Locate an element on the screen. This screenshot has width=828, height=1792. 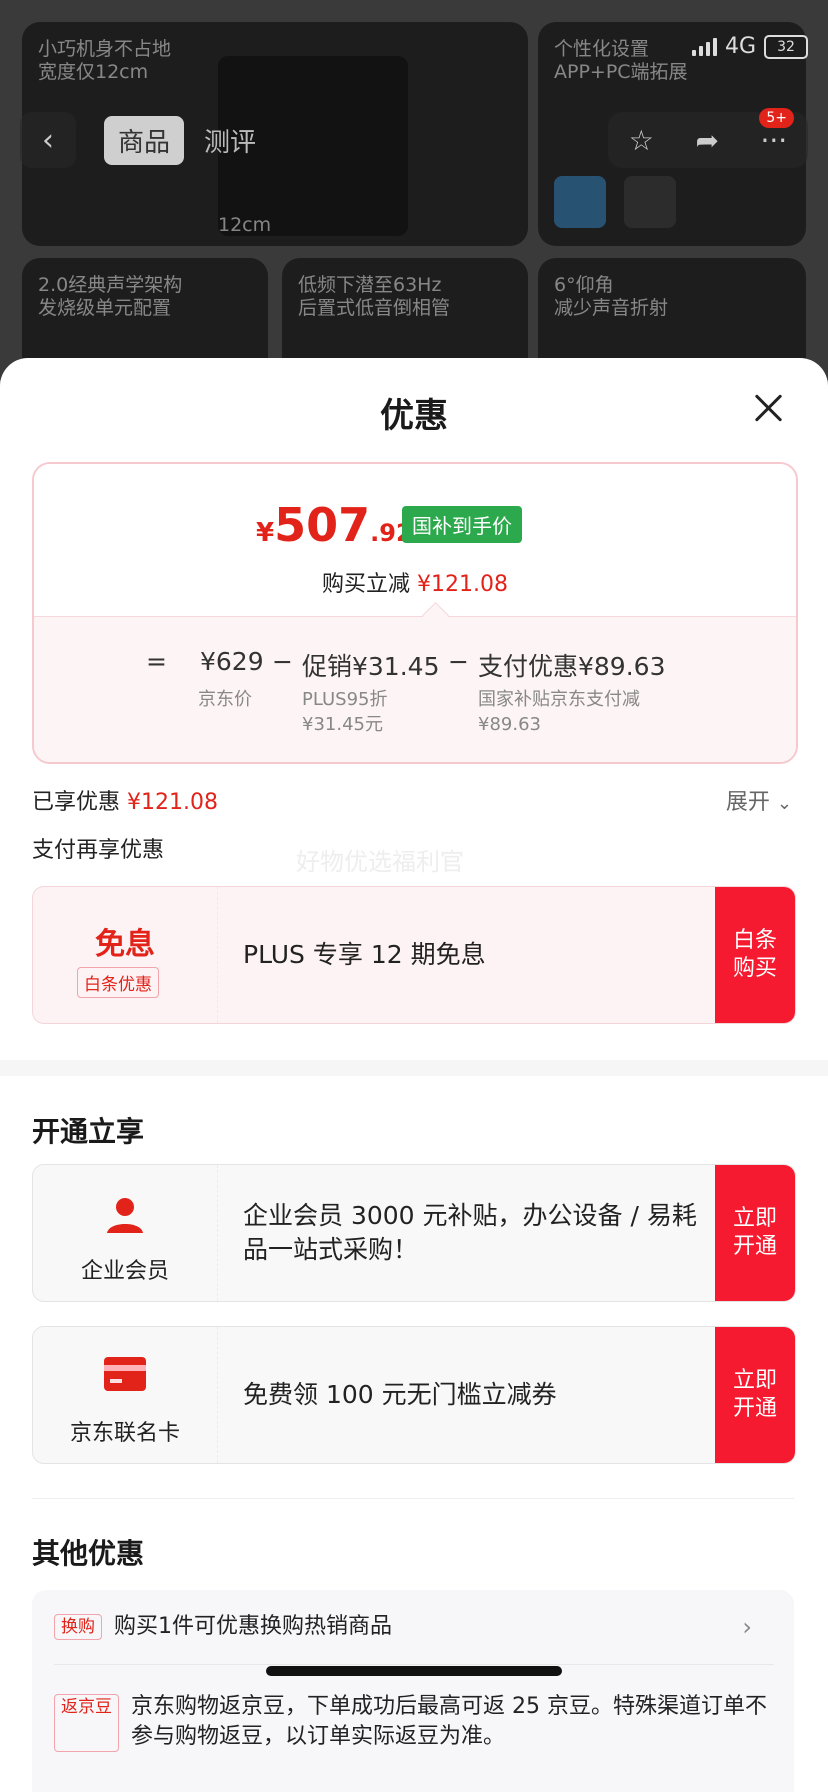
baitiao-buy-button: 白条购买 is located at coordinates (755, 955).